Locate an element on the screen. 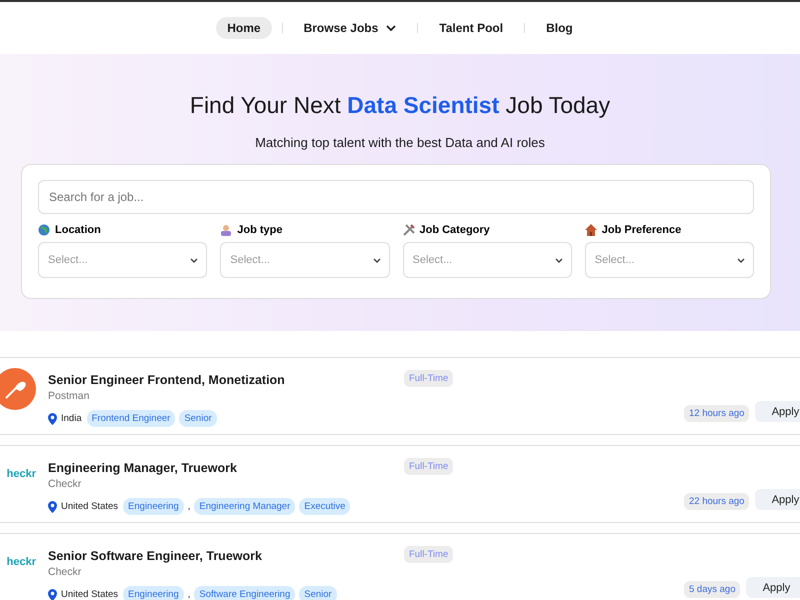 Image resolution: width=800 pixels, height=600 pixels. filter-label: Job type is located at coordinates (259, 230).